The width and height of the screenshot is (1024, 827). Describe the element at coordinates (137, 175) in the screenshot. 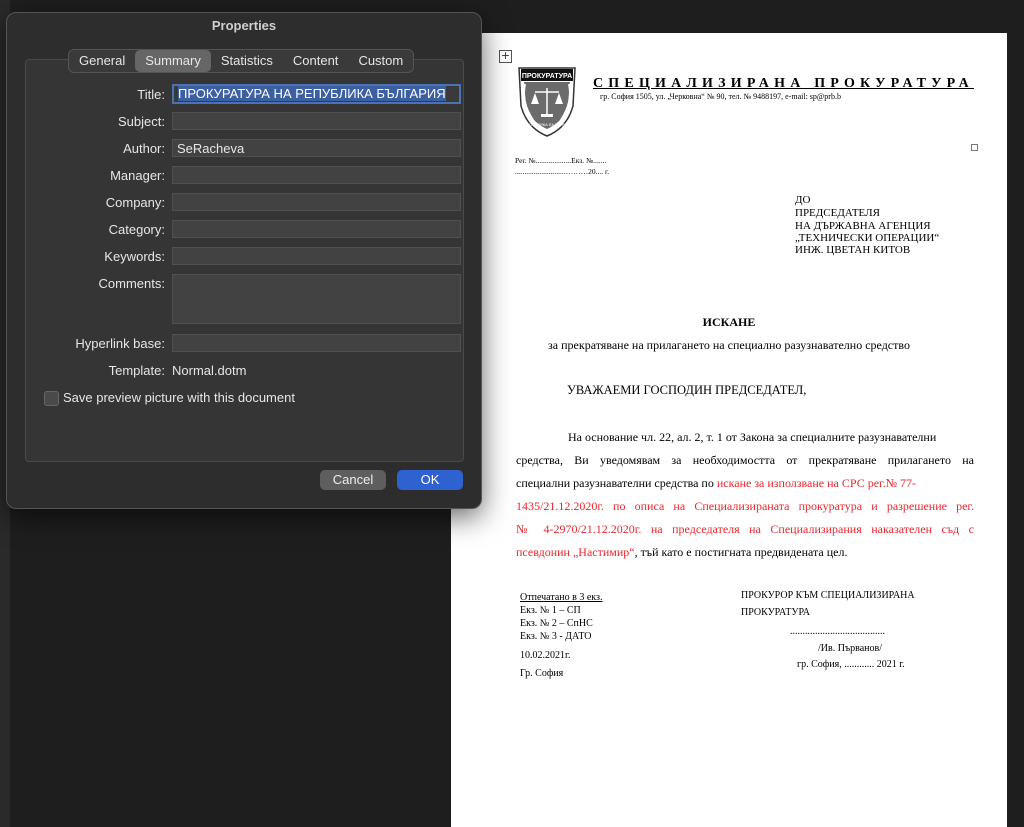

I see `manager-label: Manager:` at that location.